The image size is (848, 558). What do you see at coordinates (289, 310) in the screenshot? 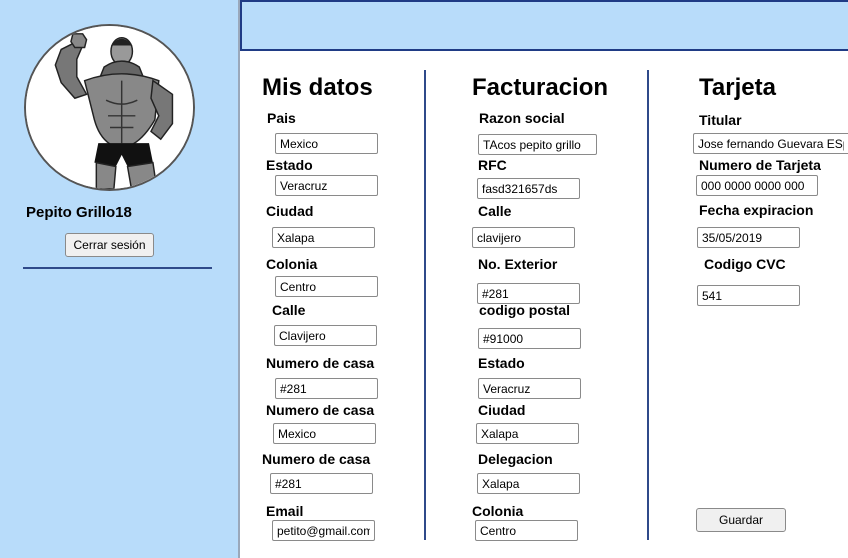
I see `calle-label: Calle` at bounding box center [289, 310].